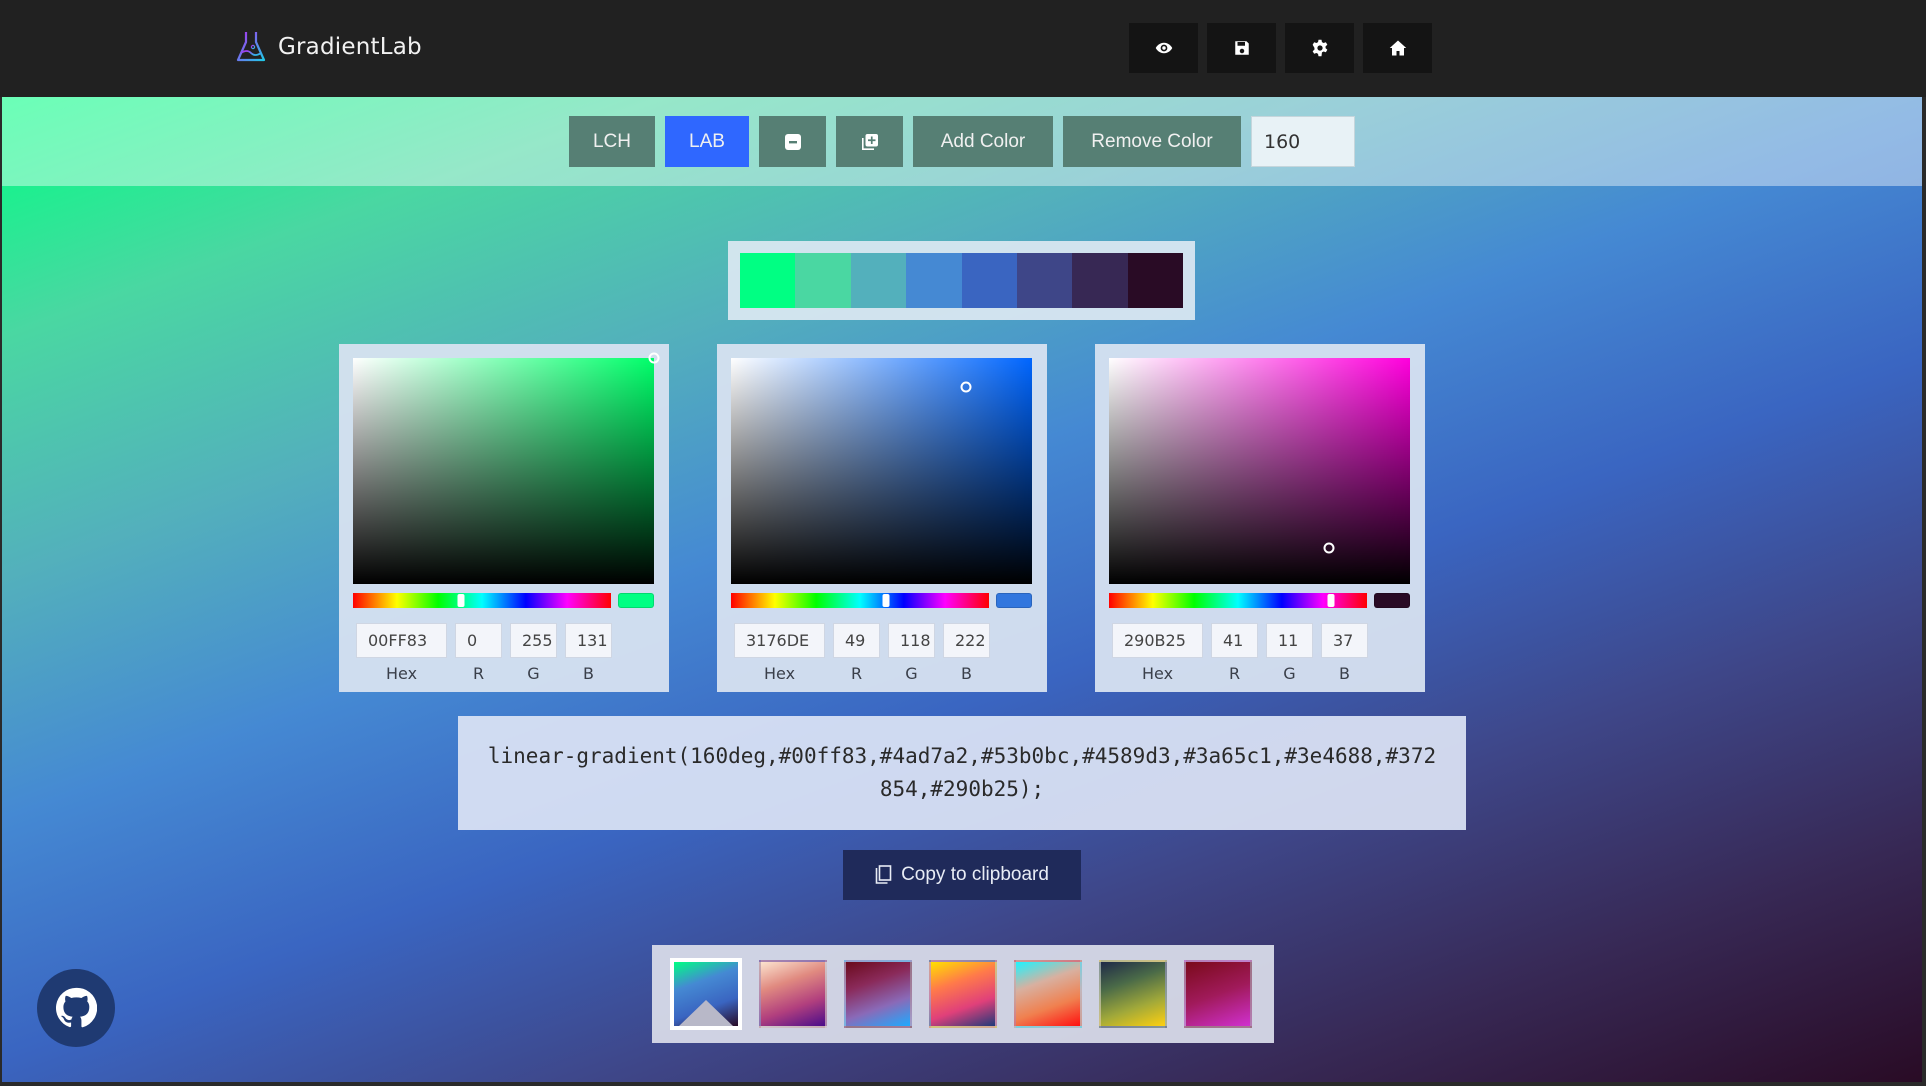 This screenshot has width=1926, height=1086. Describe the element at coordinates (983, 141) in the screenshot. I see `add-color-button: Add Color` at that location.